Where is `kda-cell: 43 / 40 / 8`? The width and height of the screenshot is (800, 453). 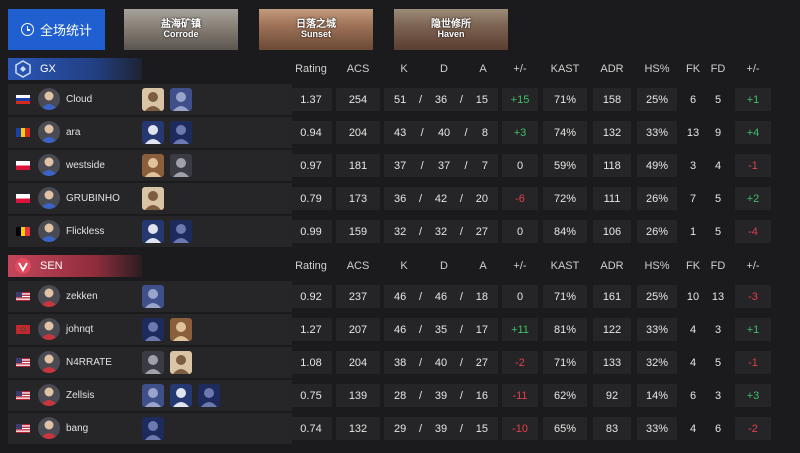
kda-cell: 43 / 40 / 8 is located at coordinates (441, 132).